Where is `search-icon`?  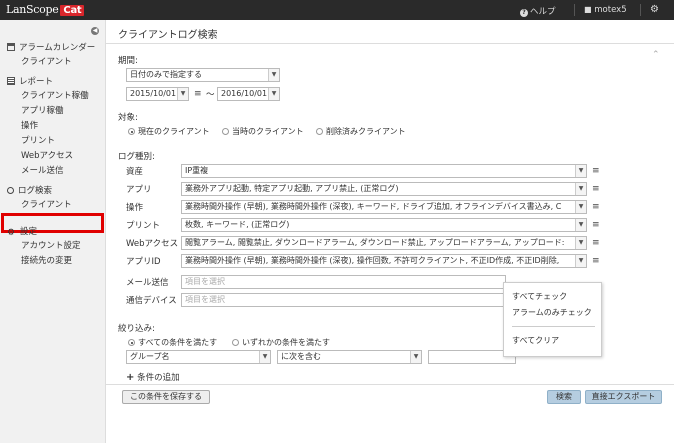 search-icon is located at coordinates (10, 190).